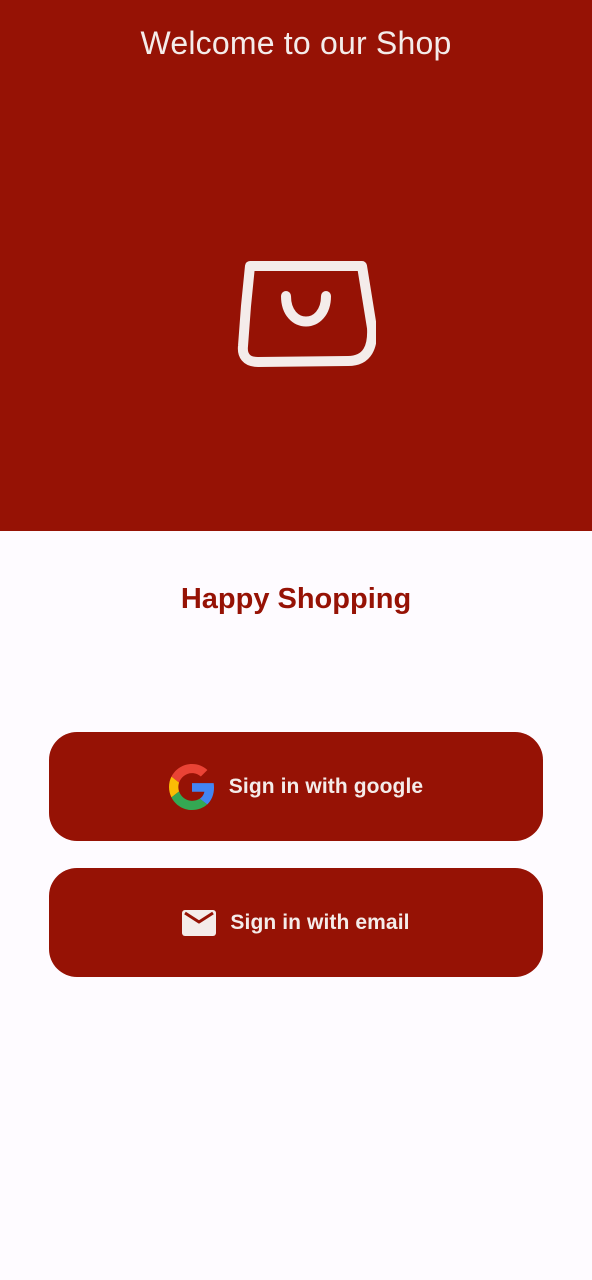 This screenshot has height=1280, width=592. What do you see at coordinates (191, 786) in the screenshot?
I see `google-g-icon` at bounding box center [191, 786].